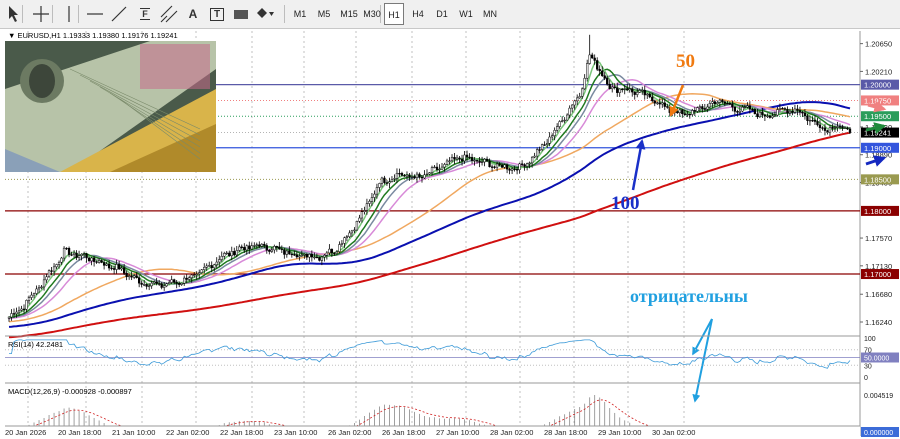 This screenshot has height=439, width=900. I want to click on vertical-line-icon, so click(69, 14).